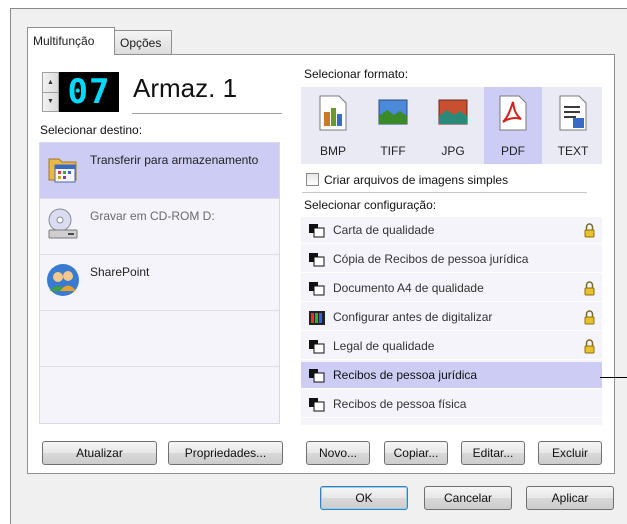 This screenshot has height=524, width=627. Describe the element at coordinates (453, 151) in the screenshot. I see `format-label-text: JPG` at that location.